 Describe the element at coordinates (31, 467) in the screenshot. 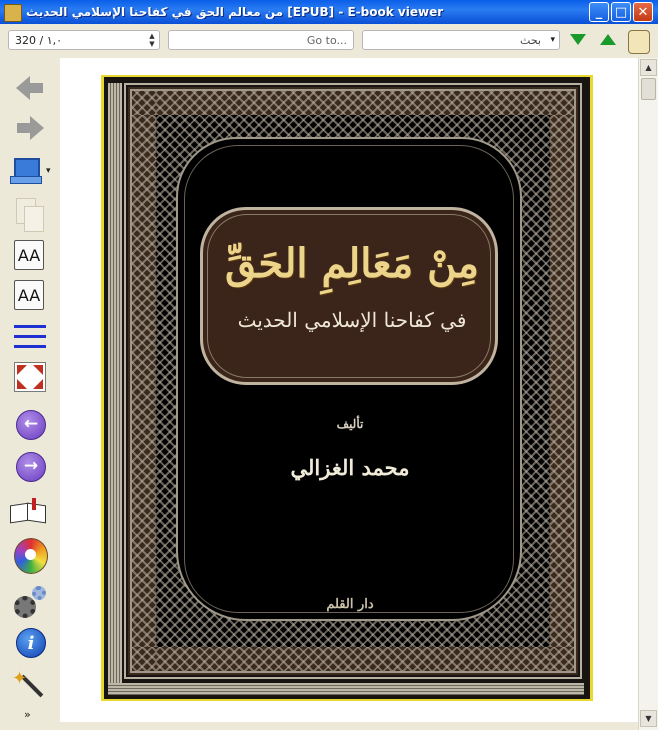

I see `next-page-button: →` at that location.